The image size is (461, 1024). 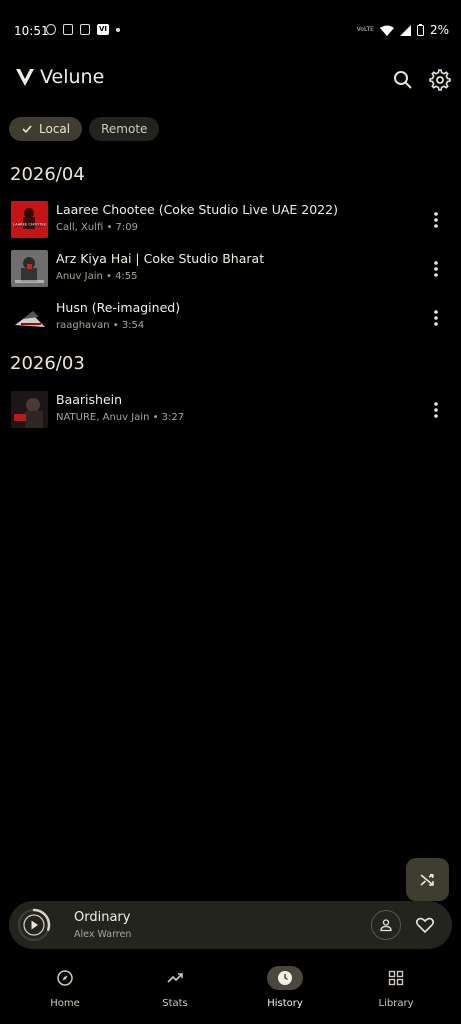 What do you see at coordinates (100, 325) in the screenshot?
I see `track-subtitle: raaghavan • 3:54` at bounding box center [100, 325].